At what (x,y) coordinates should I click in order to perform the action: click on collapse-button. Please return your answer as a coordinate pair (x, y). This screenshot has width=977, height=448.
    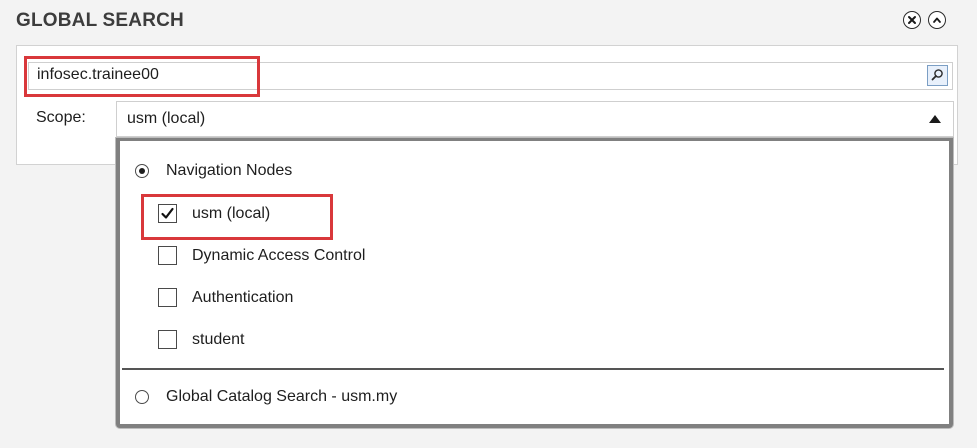
    Looking at the image, I should click on (937, 20).